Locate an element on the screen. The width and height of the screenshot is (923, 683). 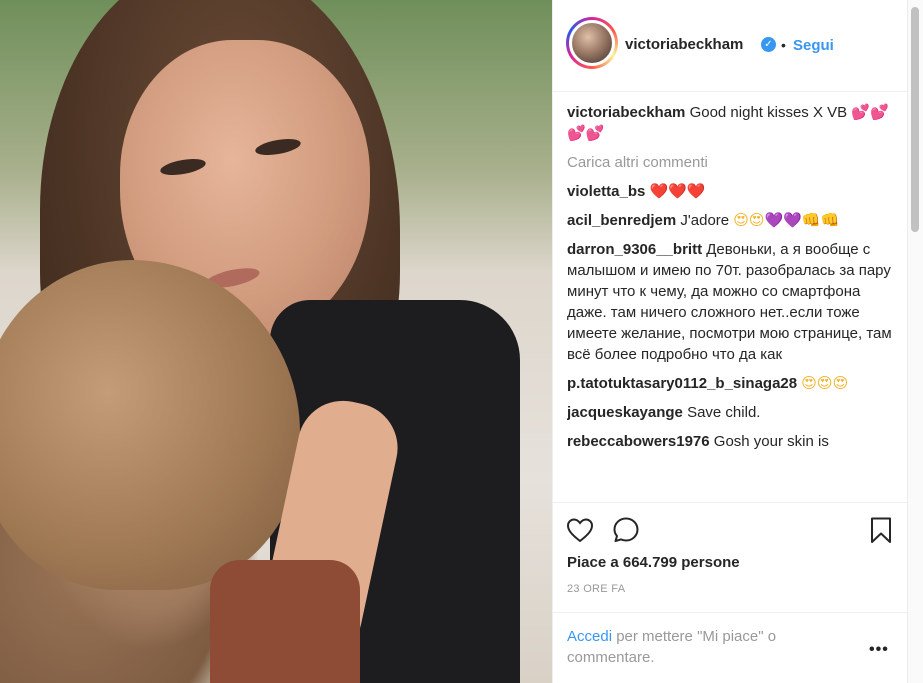
comment-emoji: 😍😍😍 is located at coordinates (825, 383).